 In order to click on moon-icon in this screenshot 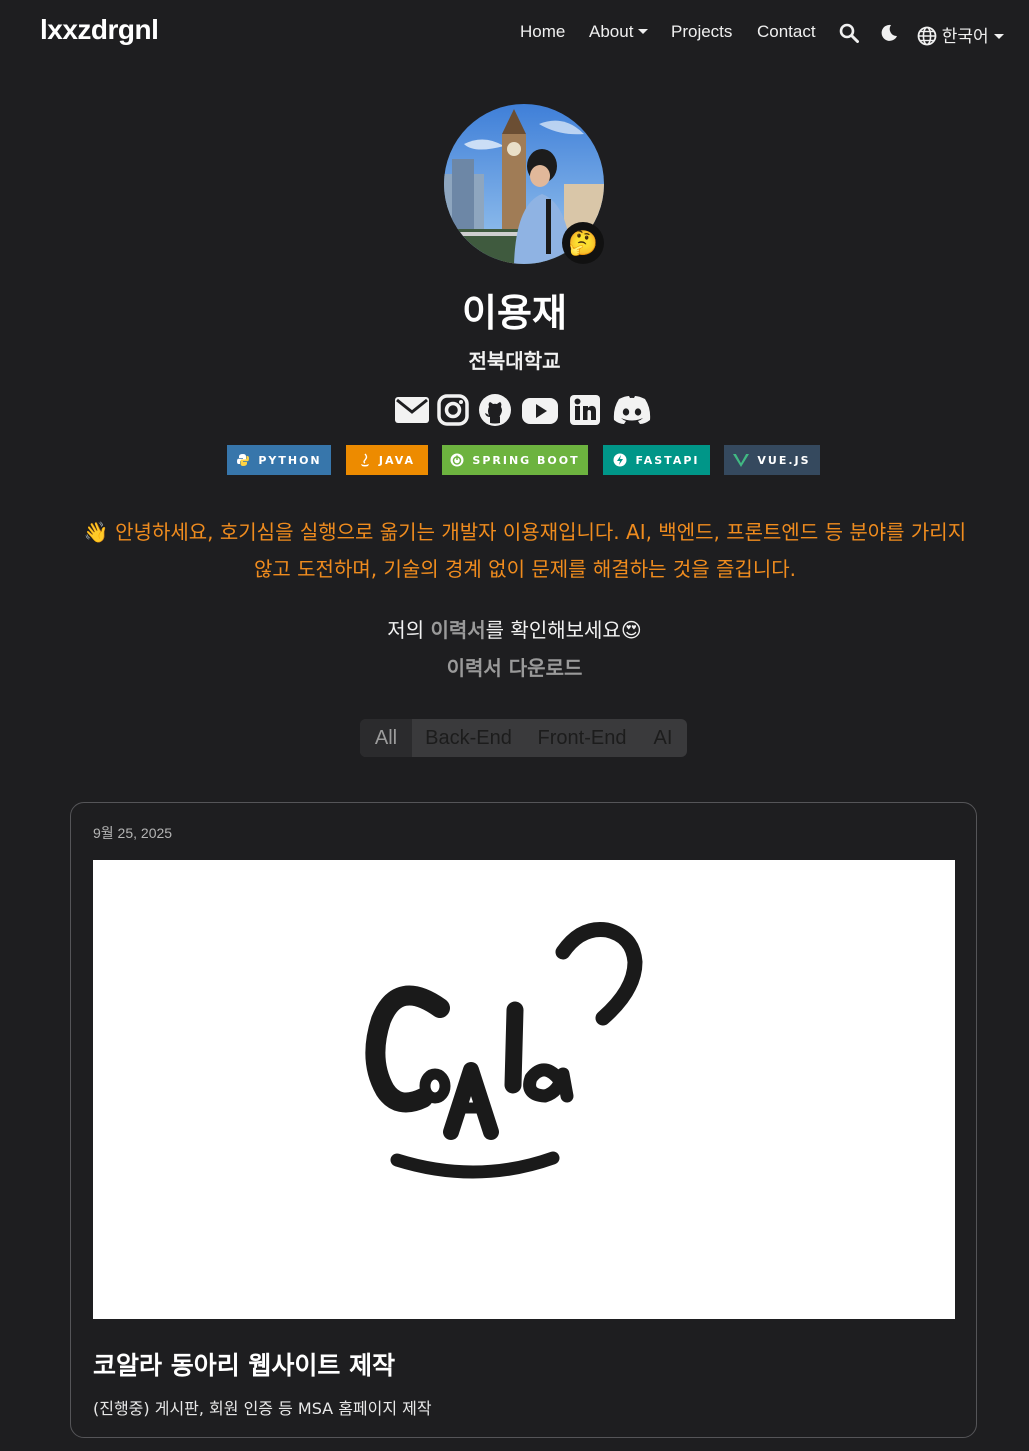, I will do `click(889, 35)`.